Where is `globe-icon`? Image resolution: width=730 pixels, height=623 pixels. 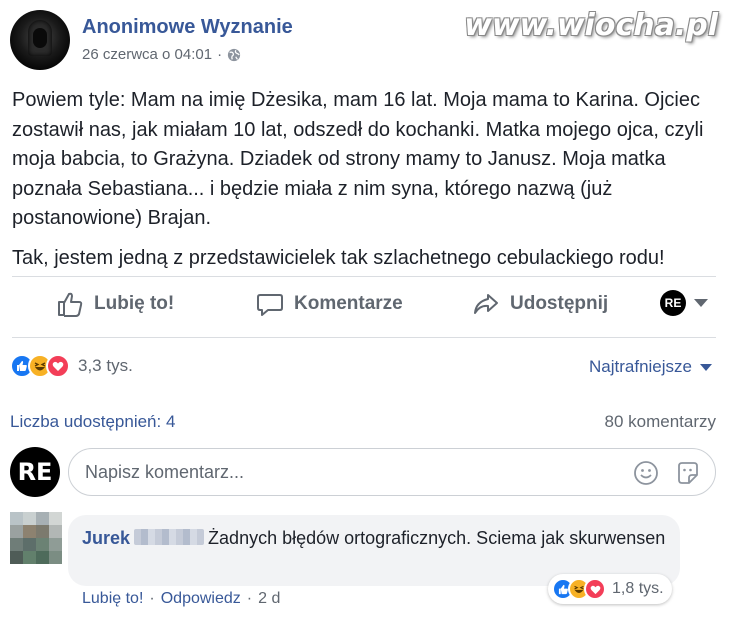 globe-icon is located at coordinates (234, 54).